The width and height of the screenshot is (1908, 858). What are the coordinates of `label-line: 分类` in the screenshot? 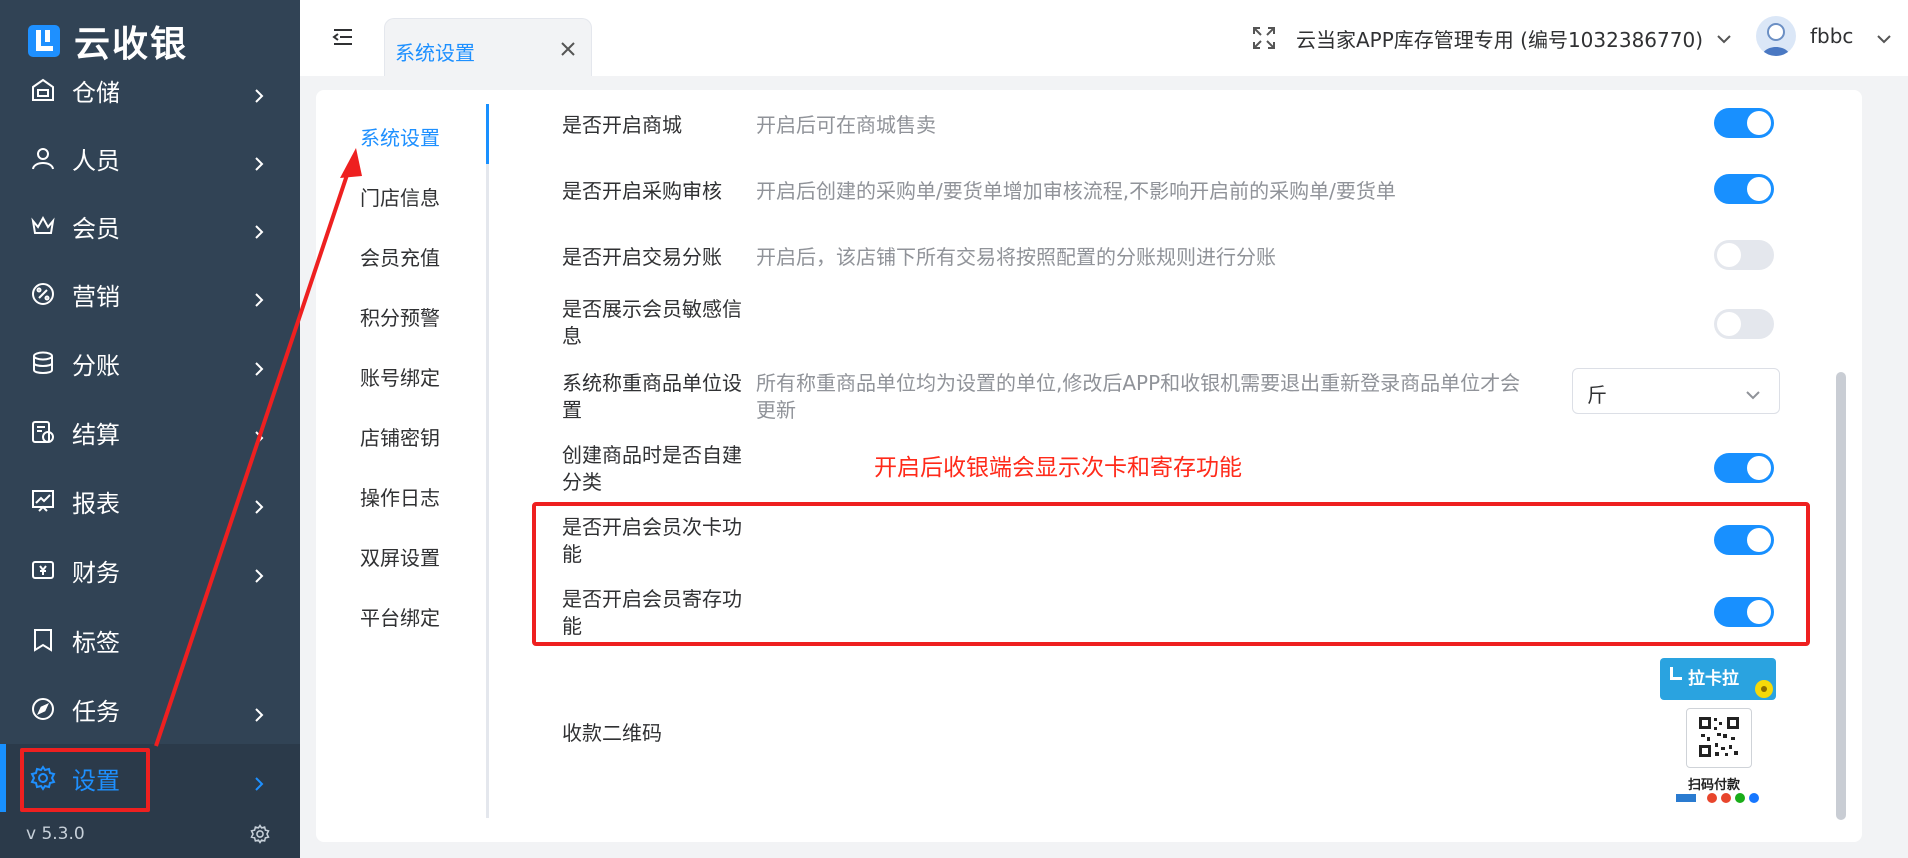 It's located at (582, 482).